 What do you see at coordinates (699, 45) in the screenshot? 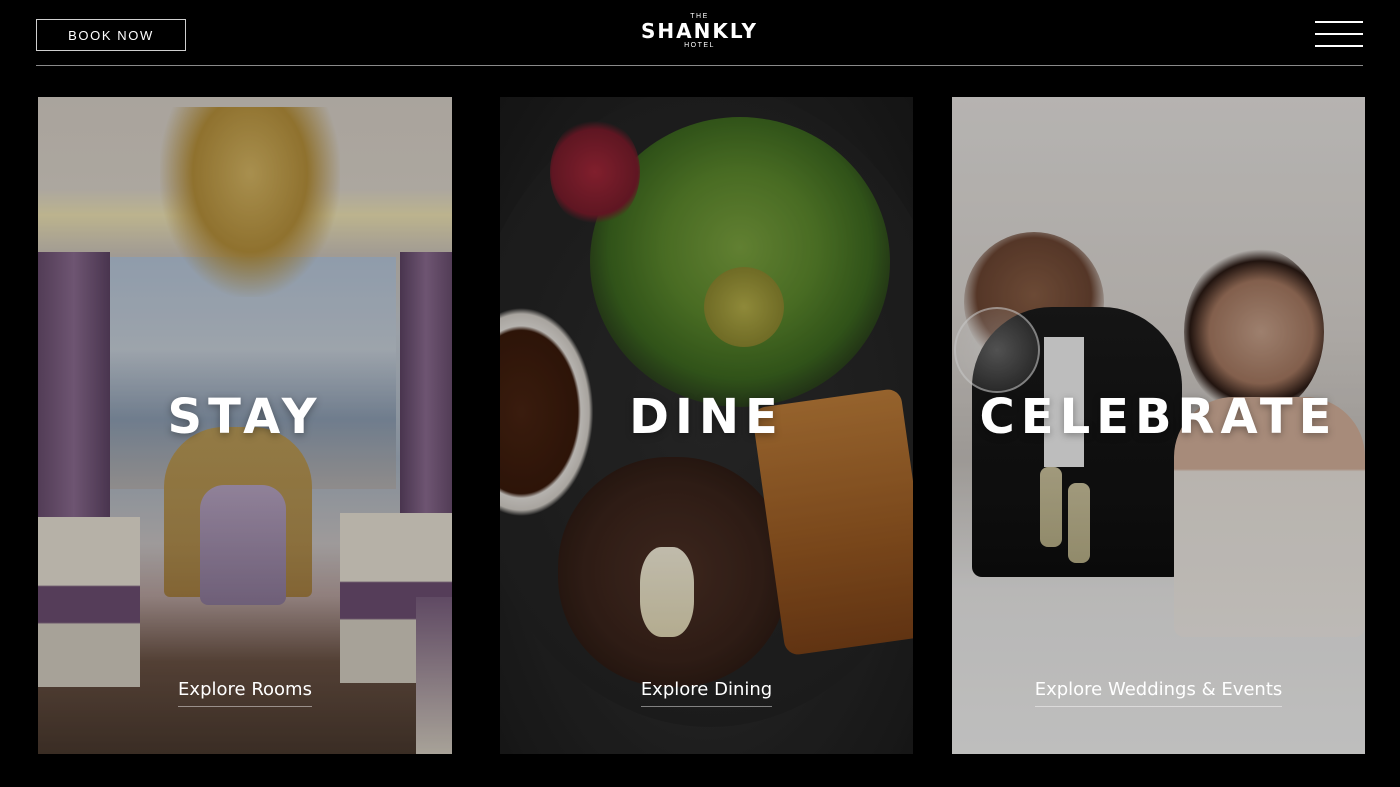
I see `logo-hotel: HOTEL` at bounding box center [699, 45].